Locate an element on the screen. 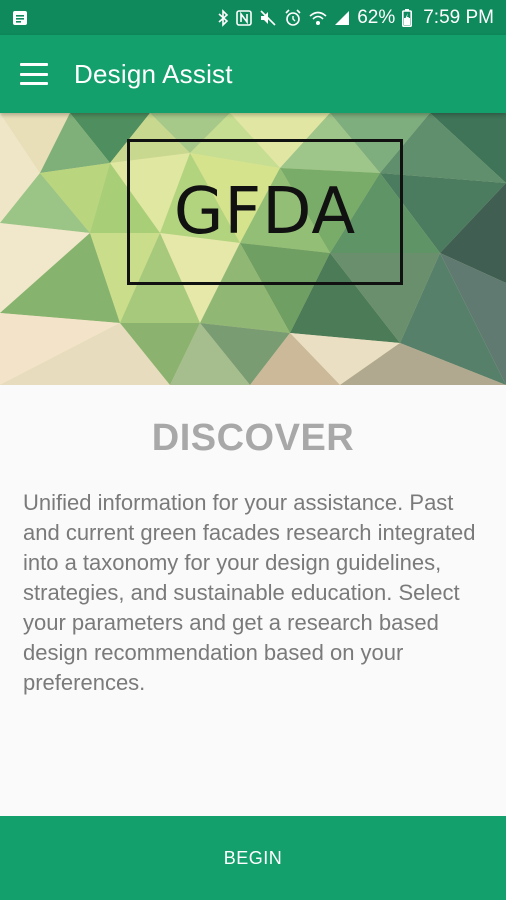 The height and width of the screenshot is (900, 506). notification-icon is located at coordinates (20, 18).